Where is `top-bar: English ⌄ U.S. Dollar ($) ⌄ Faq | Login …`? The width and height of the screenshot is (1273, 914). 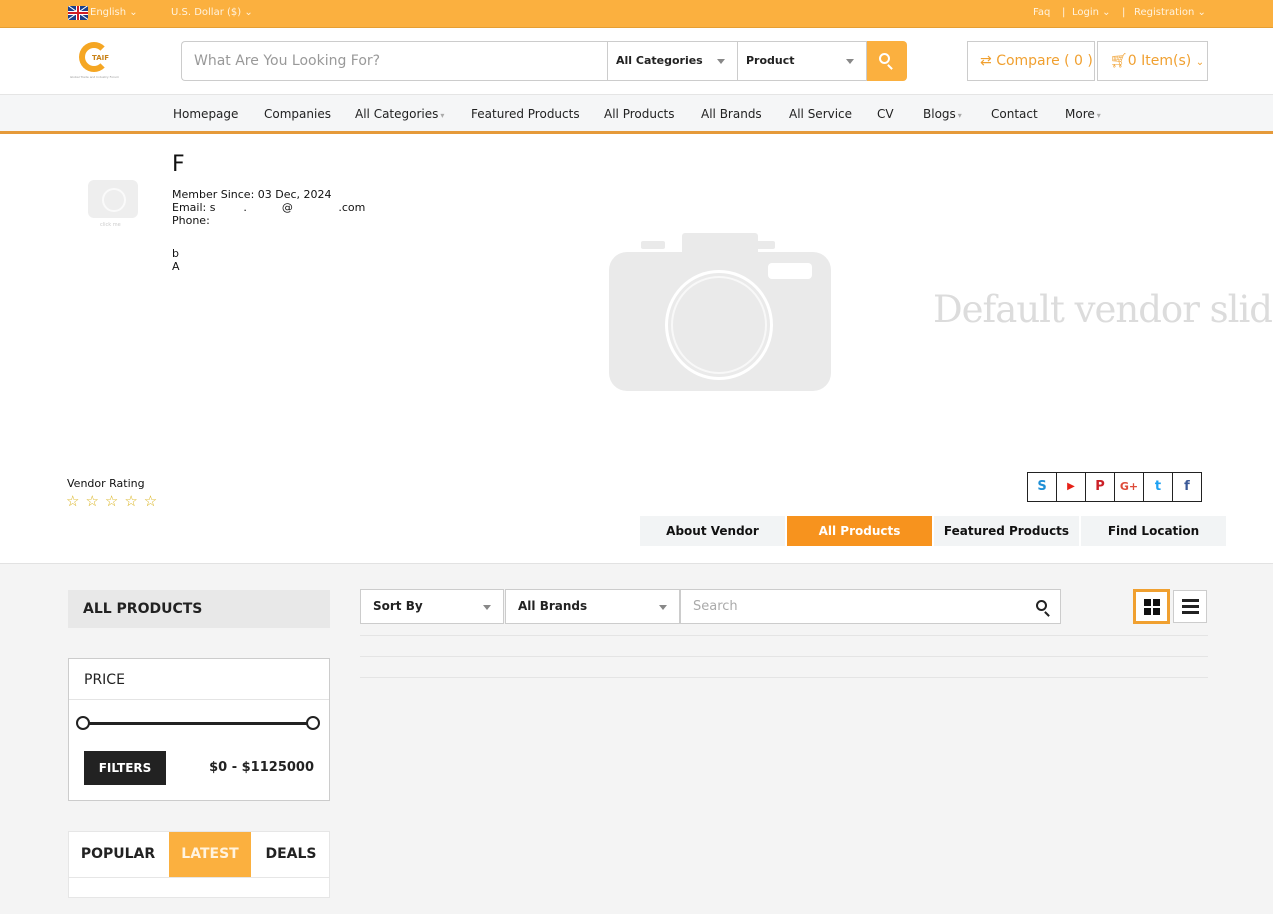 top-bar: English ⌄ U.S. Dollar ($) ⌄ Faq | Login … is located at coordinates (636, 14).